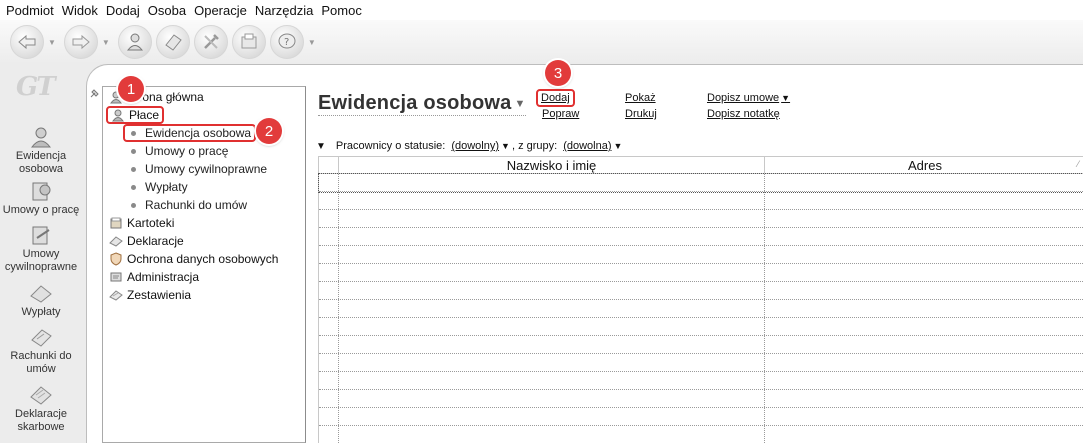  I want to click on dodaj-link: Dodaj, so click(555, 98).